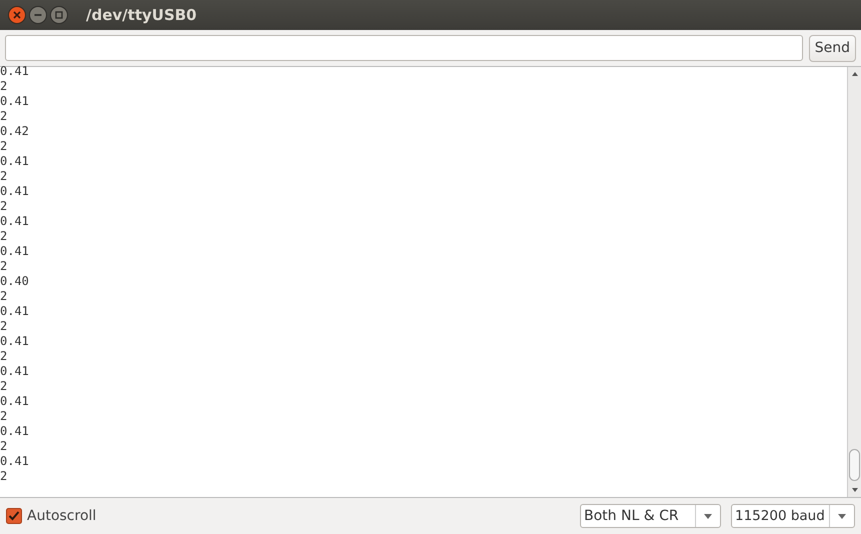 Image resolution: width=861 pixels, height=534 pixels. Describe the element at coordinates (61, 516) in the screenshot. I see `autoscroll-label: Autoscroll` at that location.